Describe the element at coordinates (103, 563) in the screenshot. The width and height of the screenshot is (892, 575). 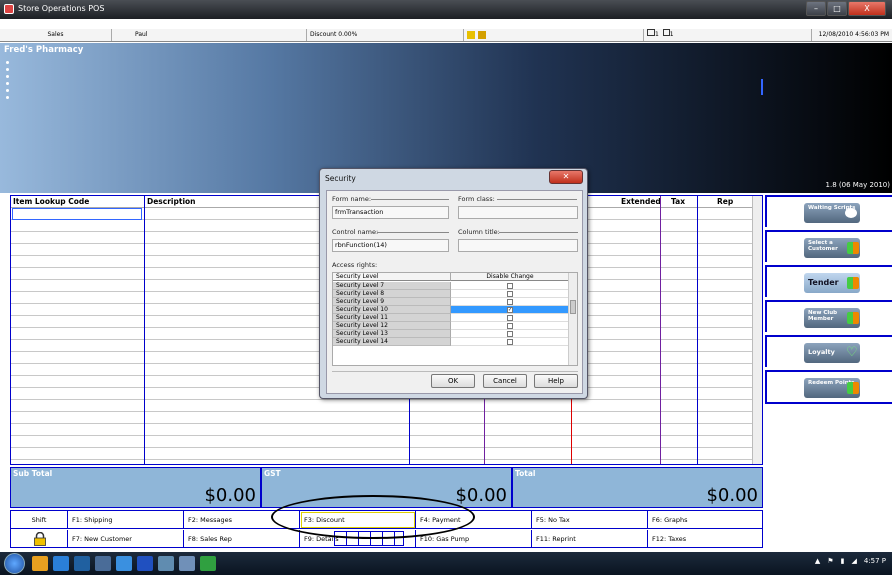
I see `network-icon` at that location.